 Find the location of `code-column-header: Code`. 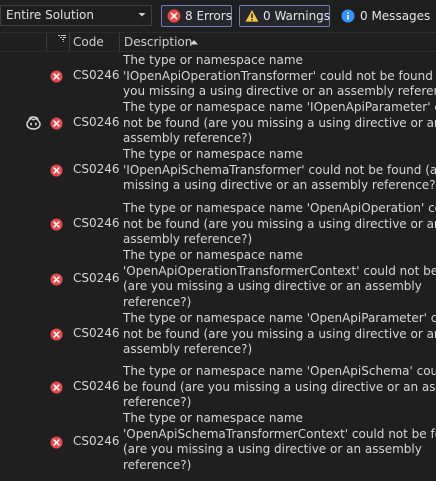

code-column-header: Code is located at coordinates (88, 42).